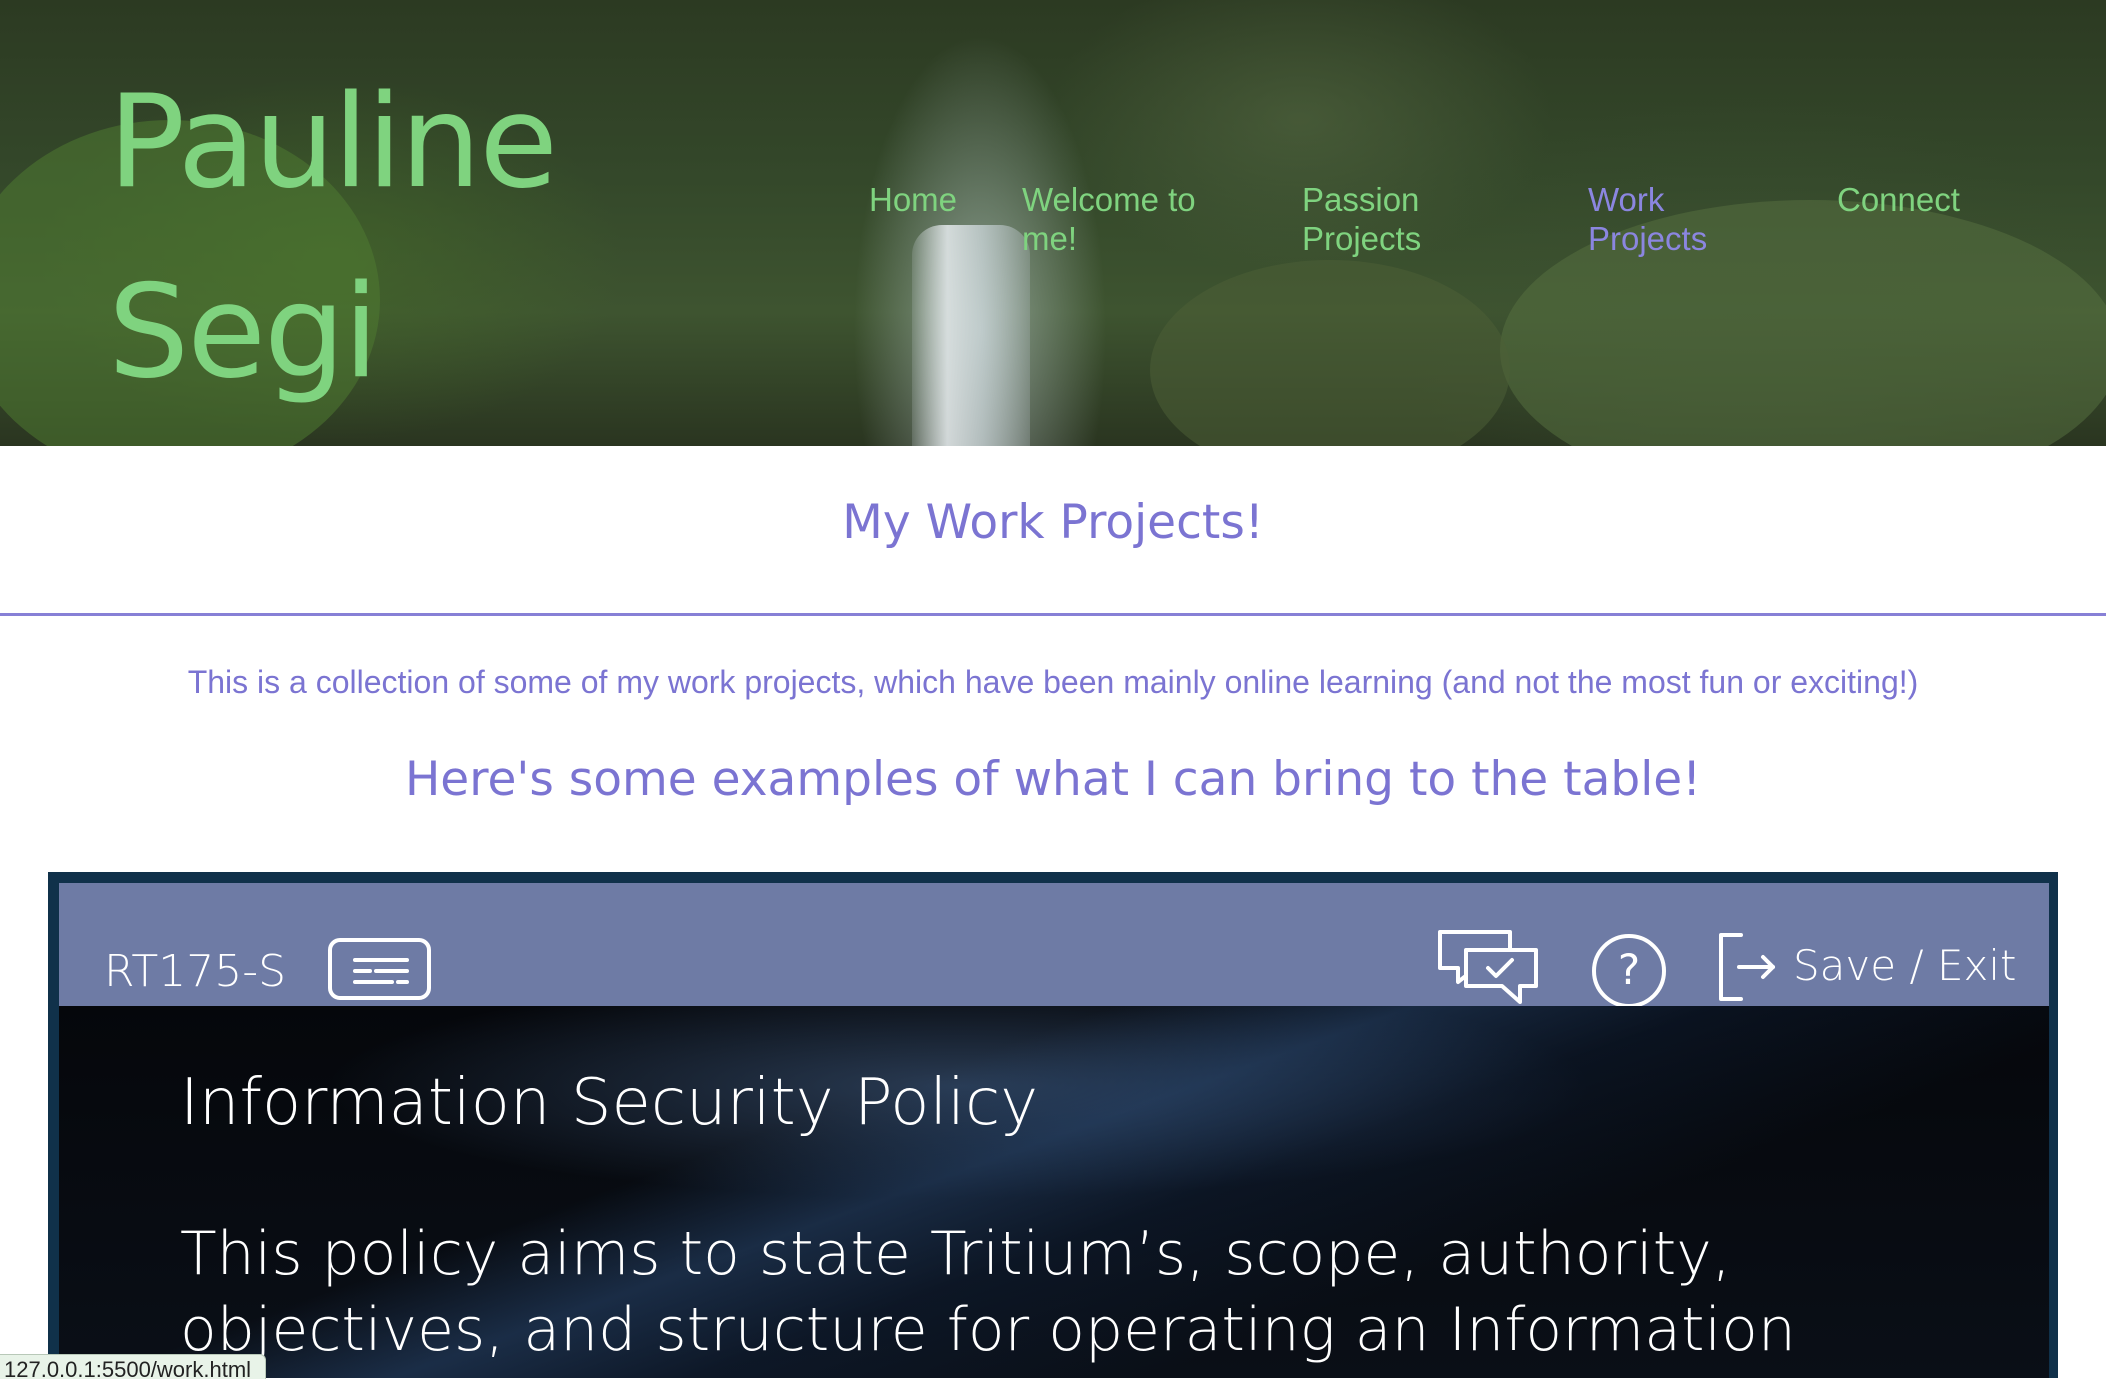 This screenshot has width=2106, height=1379. Describe the element at coordinates (379, 969) in the screenshot. I see `menu-lines-icon` at that location.